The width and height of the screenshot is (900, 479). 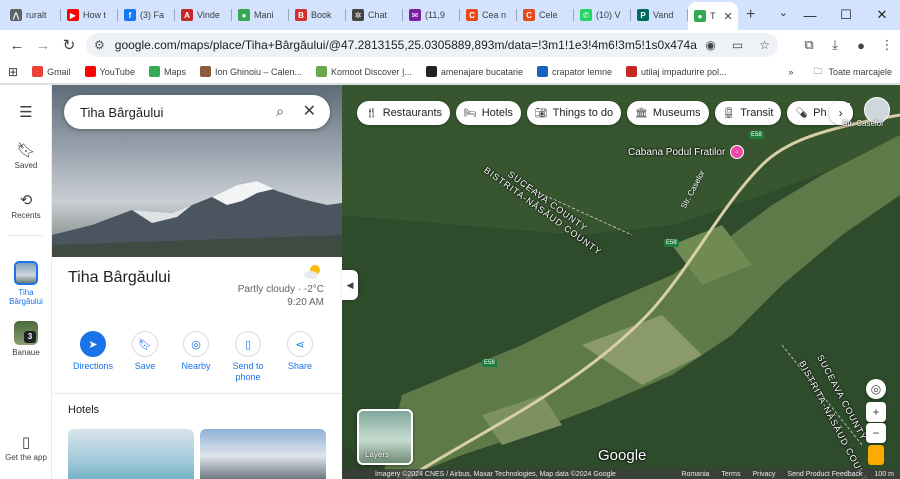 I want to click on street-view-pegman-icon, so click(x=876, y=455).